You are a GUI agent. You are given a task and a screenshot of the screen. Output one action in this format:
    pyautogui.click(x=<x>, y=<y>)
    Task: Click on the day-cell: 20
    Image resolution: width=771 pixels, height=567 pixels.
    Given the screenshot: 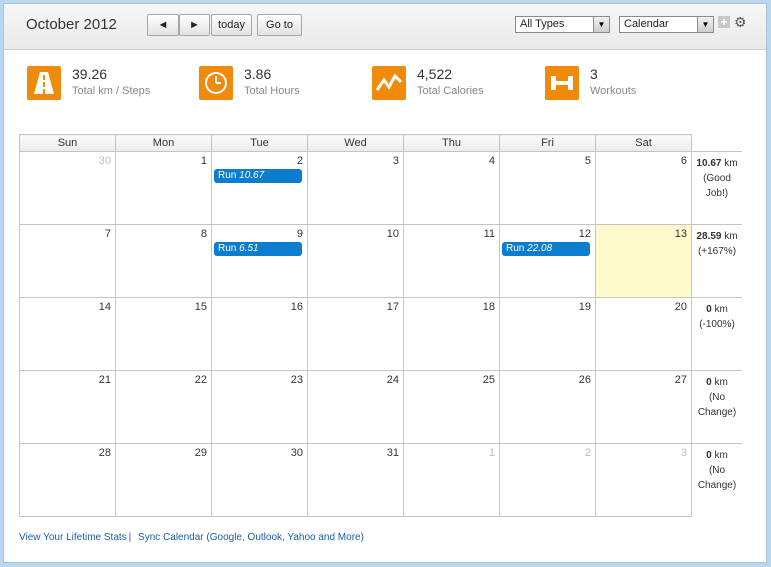 What is the action you would take?
    pyautogui.click(x=643, y=334)
    